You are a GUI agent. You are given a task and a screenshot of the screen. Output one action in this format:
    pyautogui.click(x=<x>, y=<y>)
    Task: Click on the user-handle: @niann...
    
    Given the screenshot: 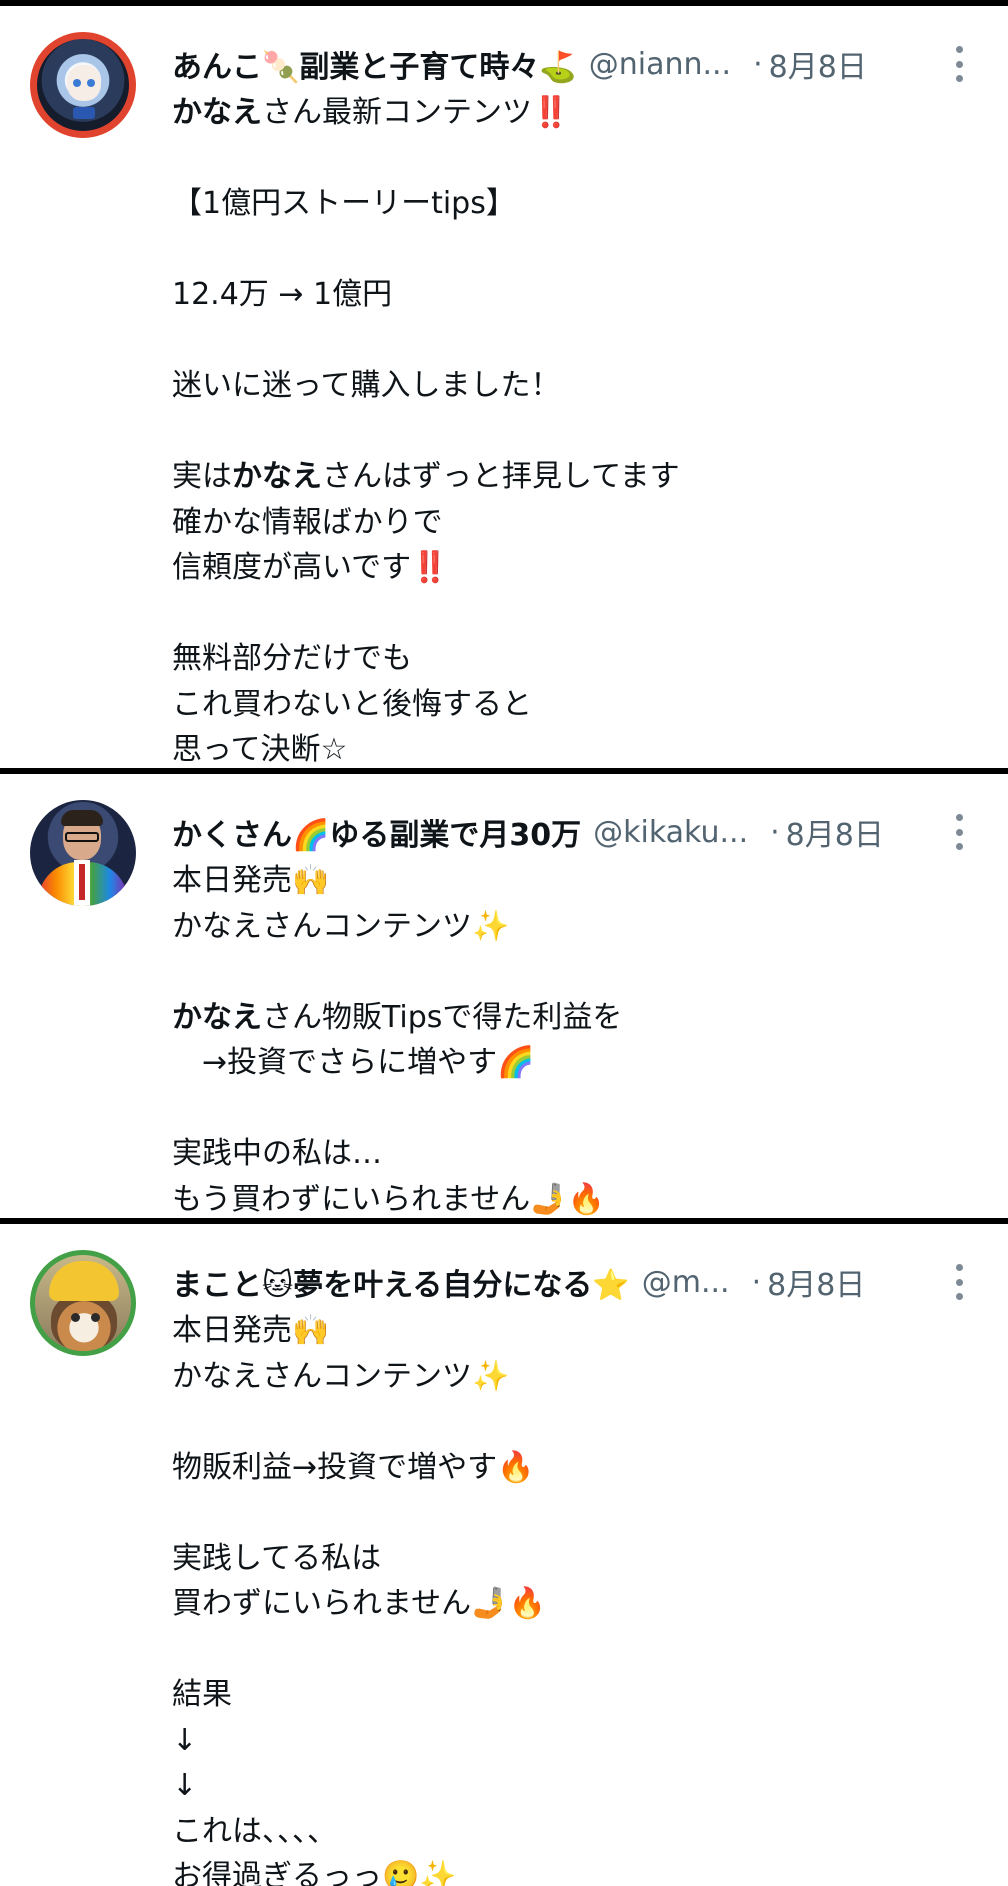 What is the action you would take?
    pyautogui.click(x=660, y=64)
    